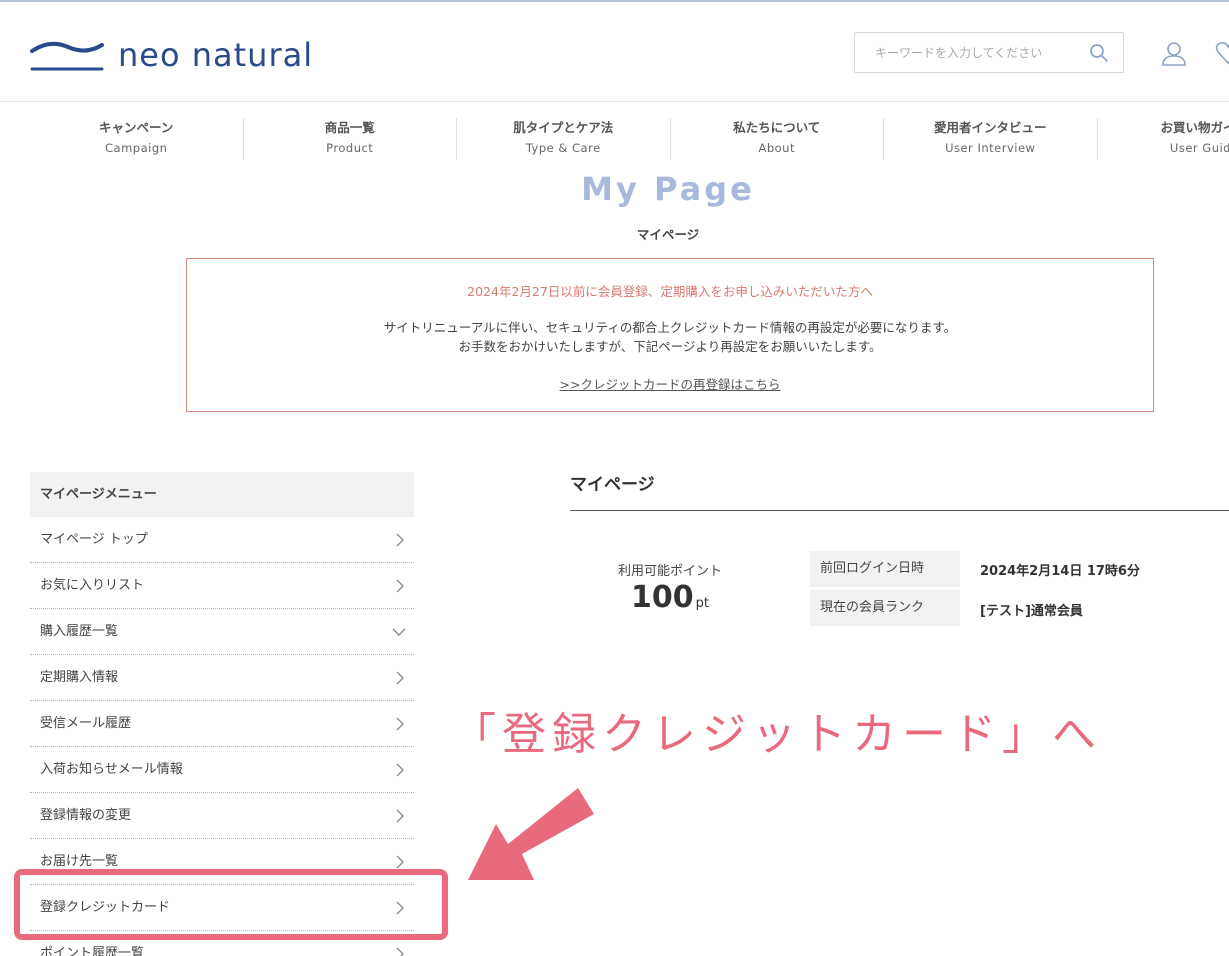  What do you see at coordinates (670, 346) in the screenshot?
I see `notice-line: お手数をおかけいたしますが、下記ページより再設定をお願いいたします。` at bounding box center [670, 346].